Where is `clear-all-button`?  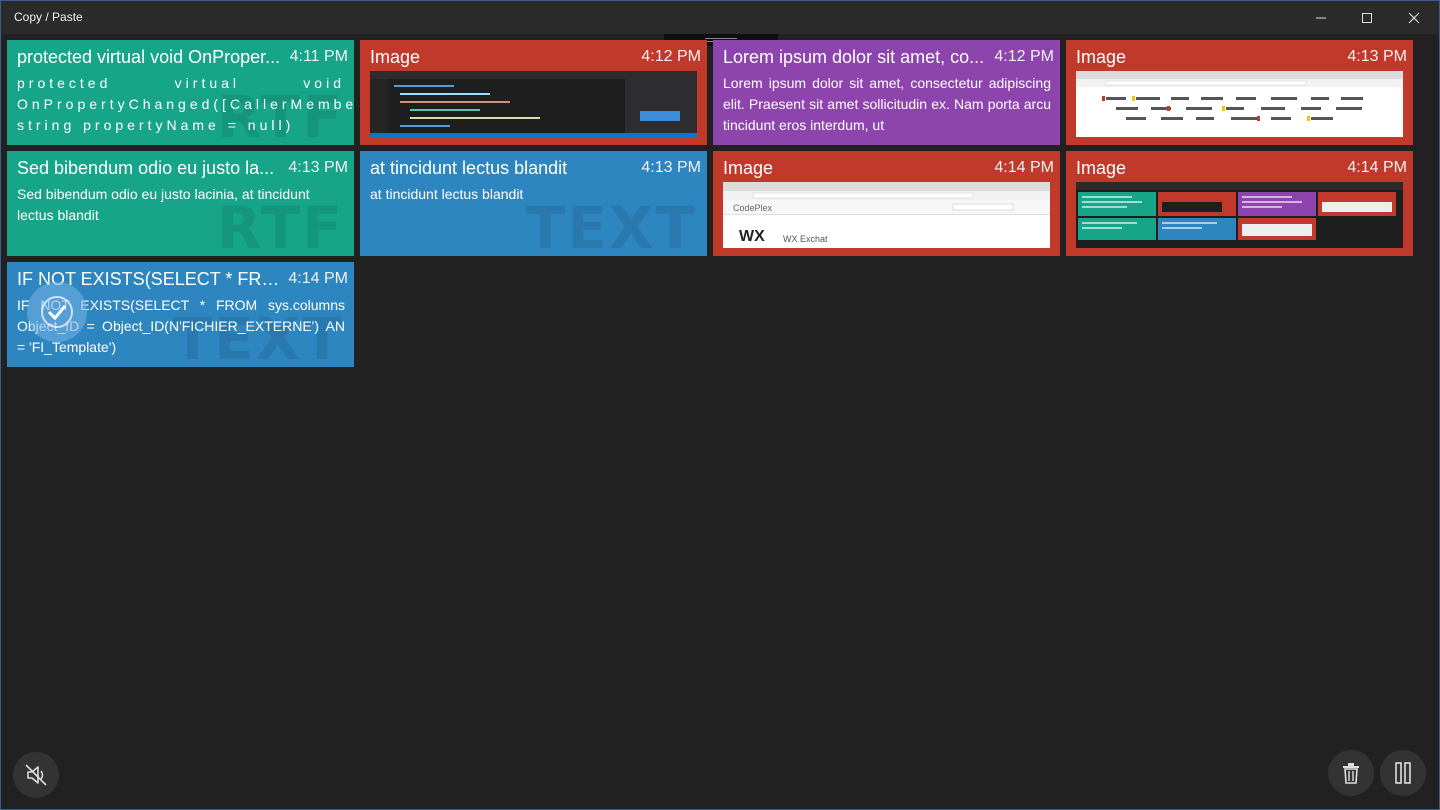
clear-all-button is located at coordinates (1351, 773).